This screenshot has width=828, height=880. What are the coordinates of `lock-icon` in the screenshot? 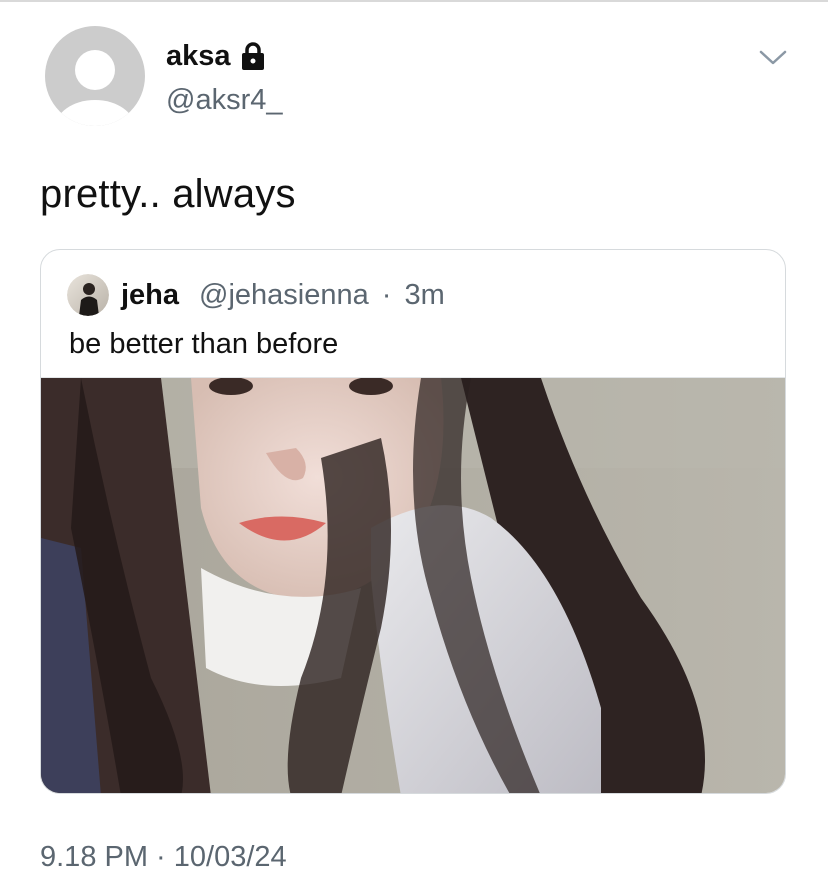 It's located at (253, 56).